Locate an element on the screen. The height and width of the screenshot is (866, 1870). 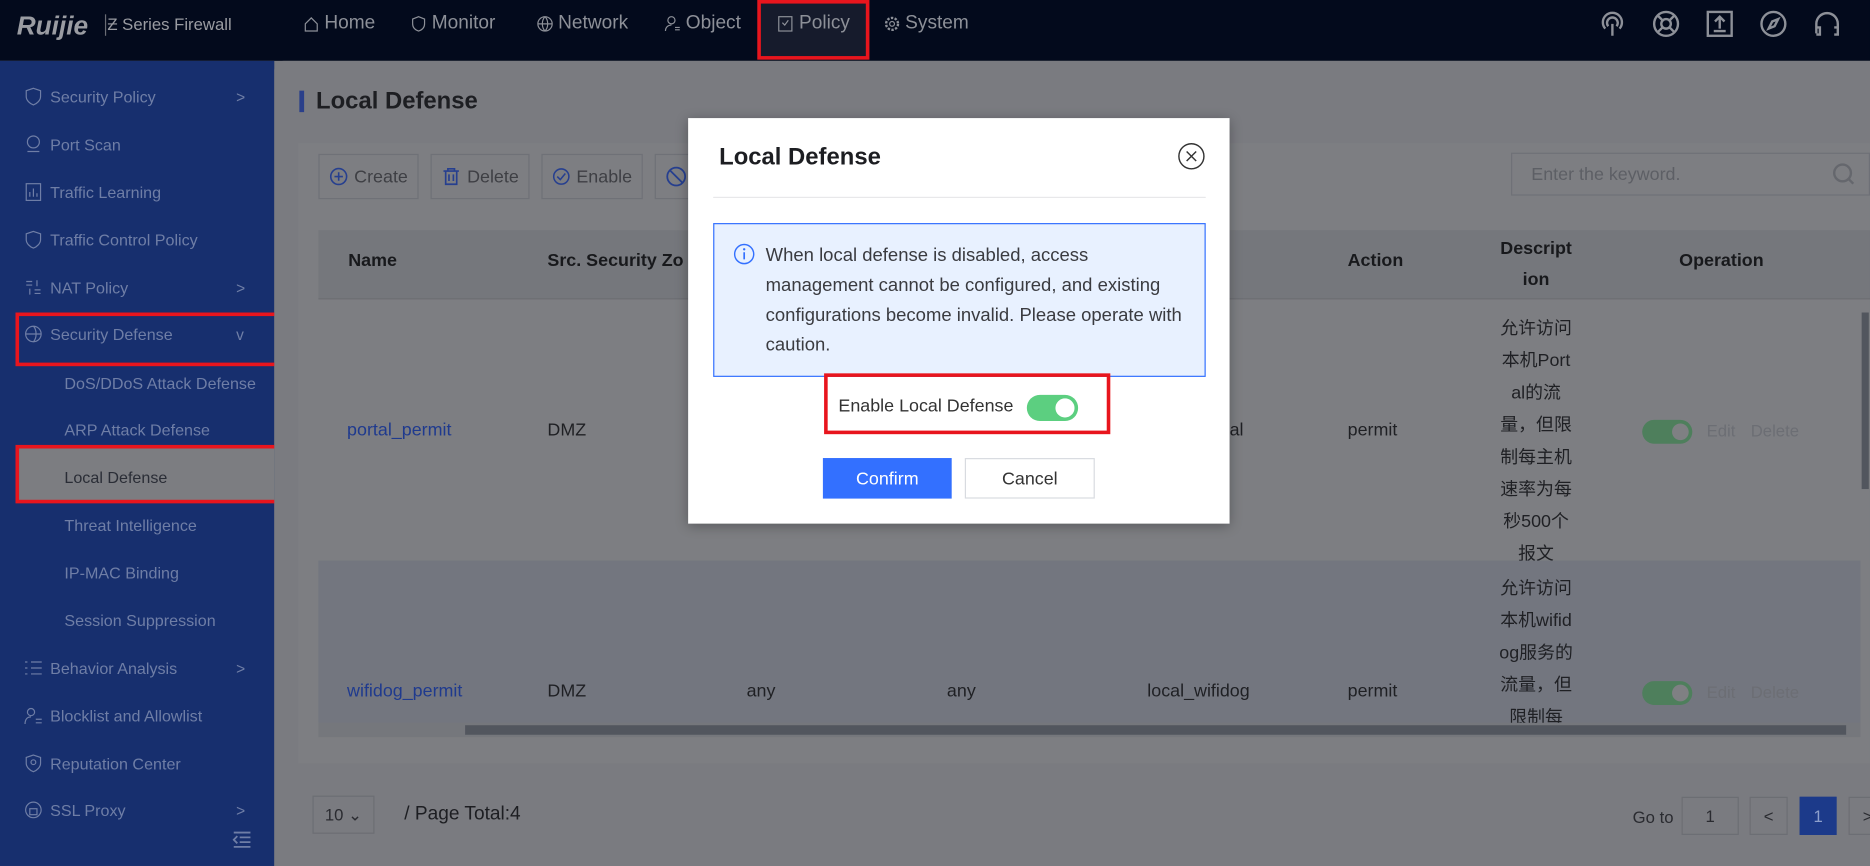
sidebar-item-blocklist: Blocklist and Allowlist is located at coordinates (113, 715).